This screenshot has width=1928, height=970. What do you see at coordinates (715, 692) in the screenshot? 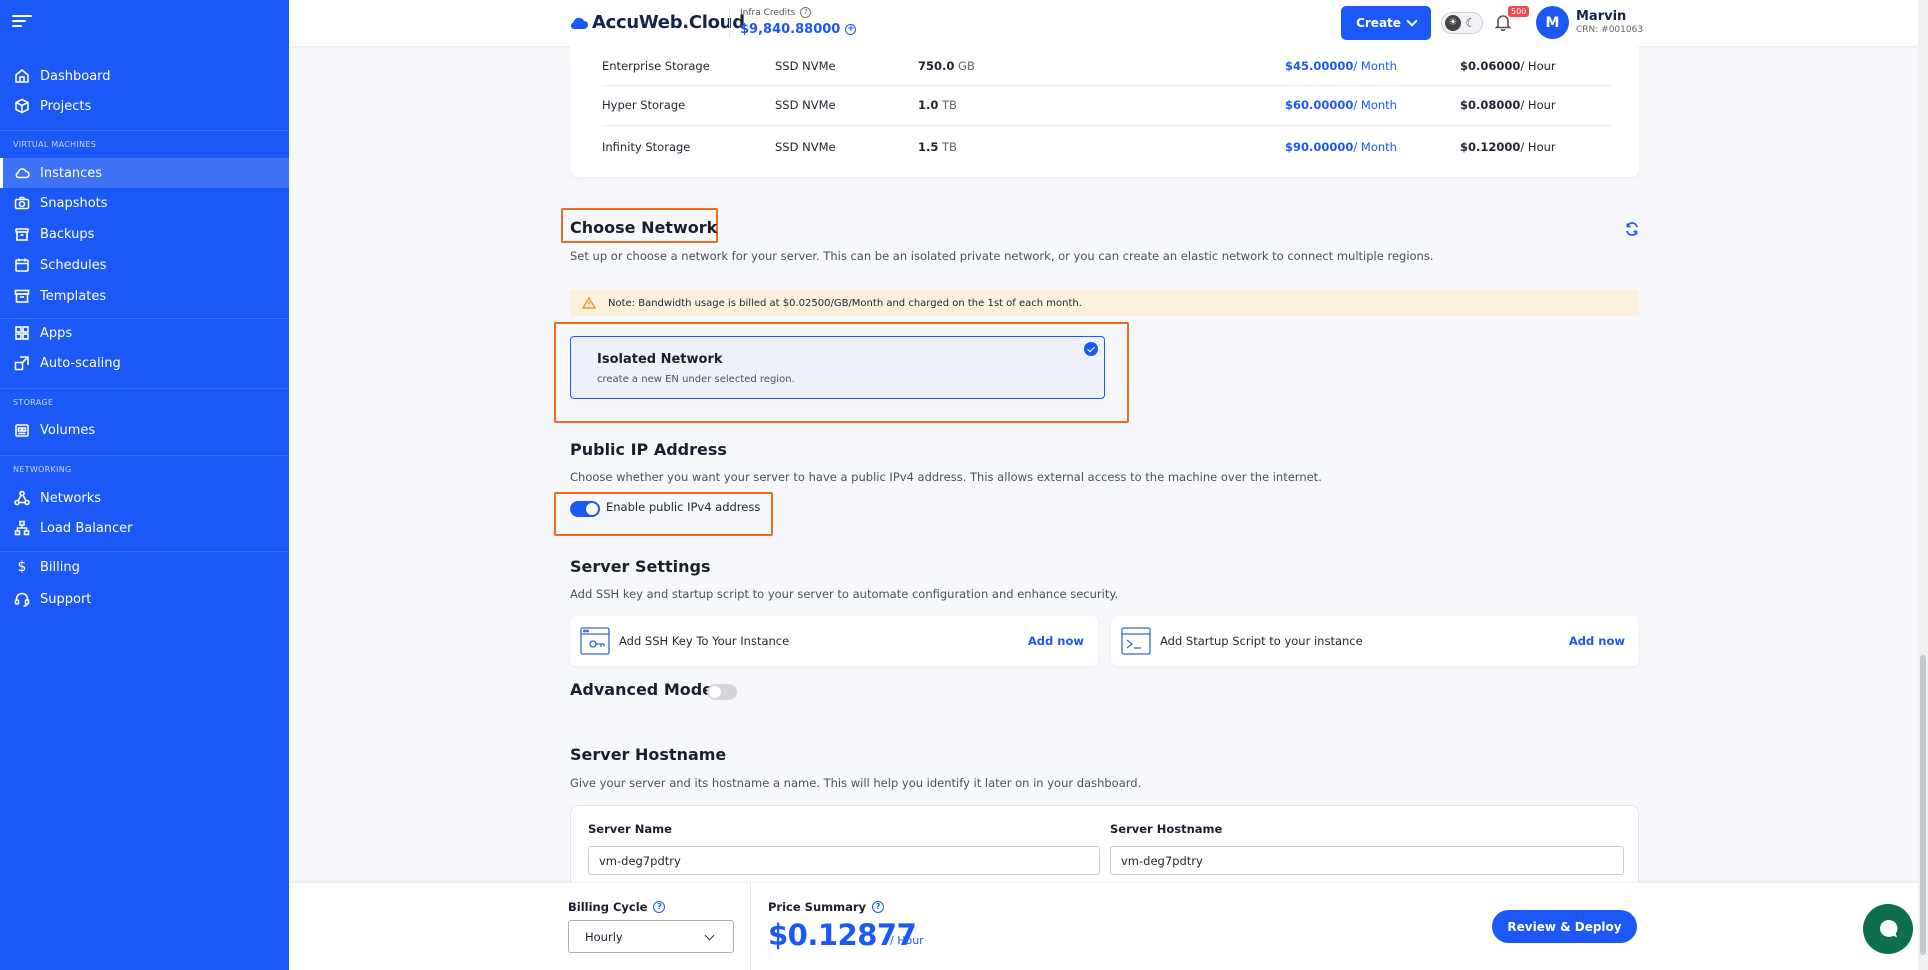
I see `toggle-knob` at bounding box center [715, 692].